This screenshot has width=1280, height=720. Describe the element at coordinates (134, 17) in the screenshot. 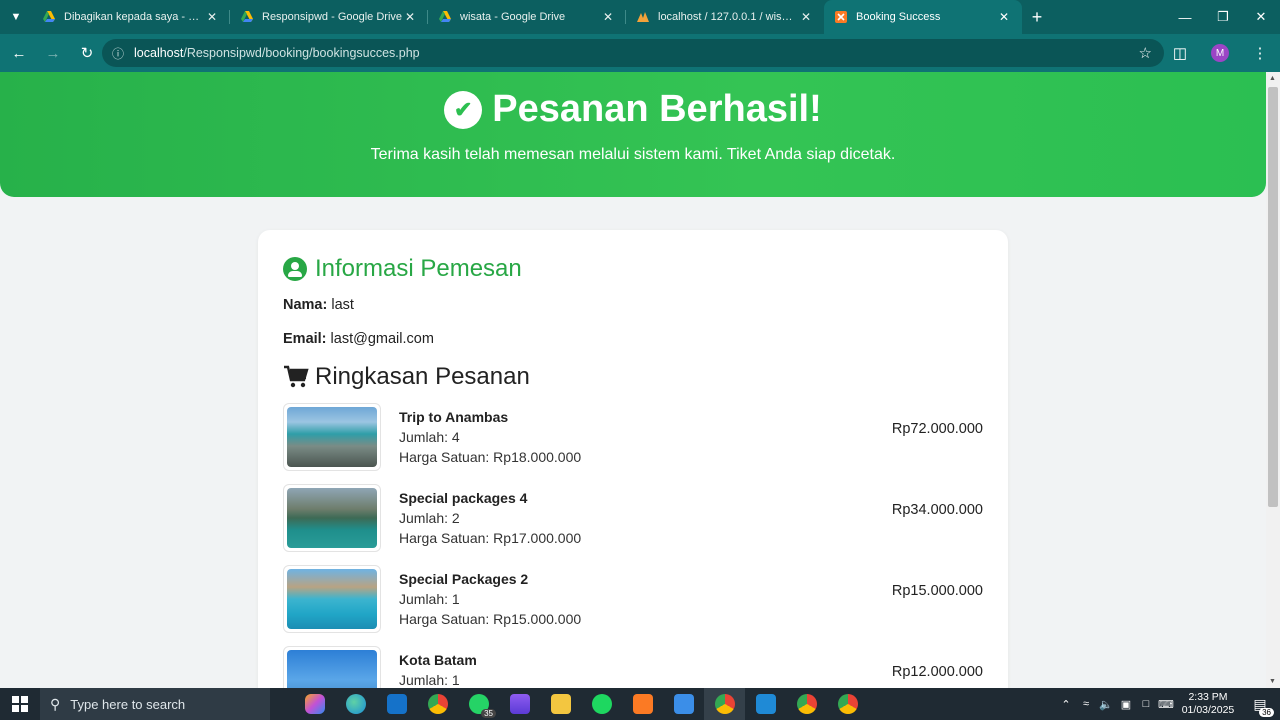

I see `tab-title: Dibagikan kepada saya - Google Drive` at that location.